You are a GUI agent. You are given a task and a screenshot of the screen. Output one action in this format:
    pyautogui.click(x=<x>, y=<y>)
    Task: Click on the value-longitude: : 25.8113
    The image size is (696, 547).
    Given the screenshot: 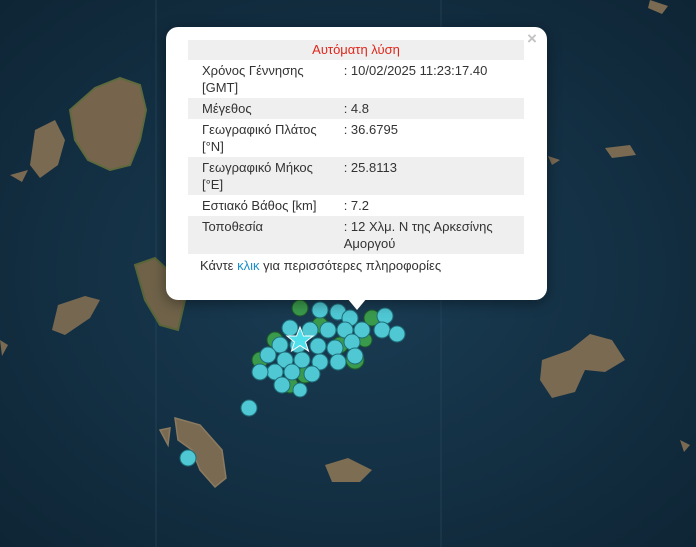 What is the action you would take?
    pyautogui.click(x=433, y=176)
    